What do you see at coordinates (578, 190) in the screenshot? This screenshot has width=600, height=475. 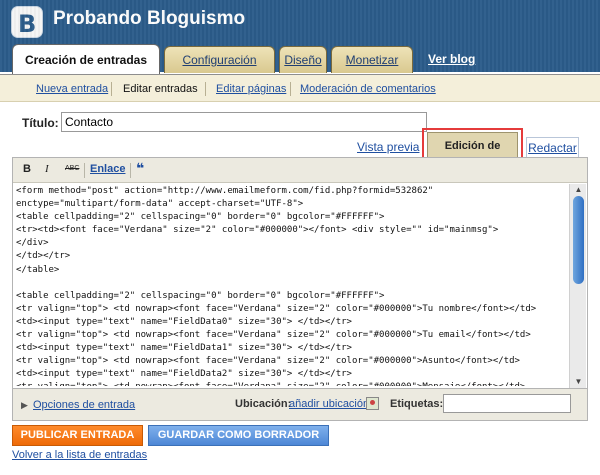 I see `scroll-up-icon: ▲` at bounding box center [578, 190].